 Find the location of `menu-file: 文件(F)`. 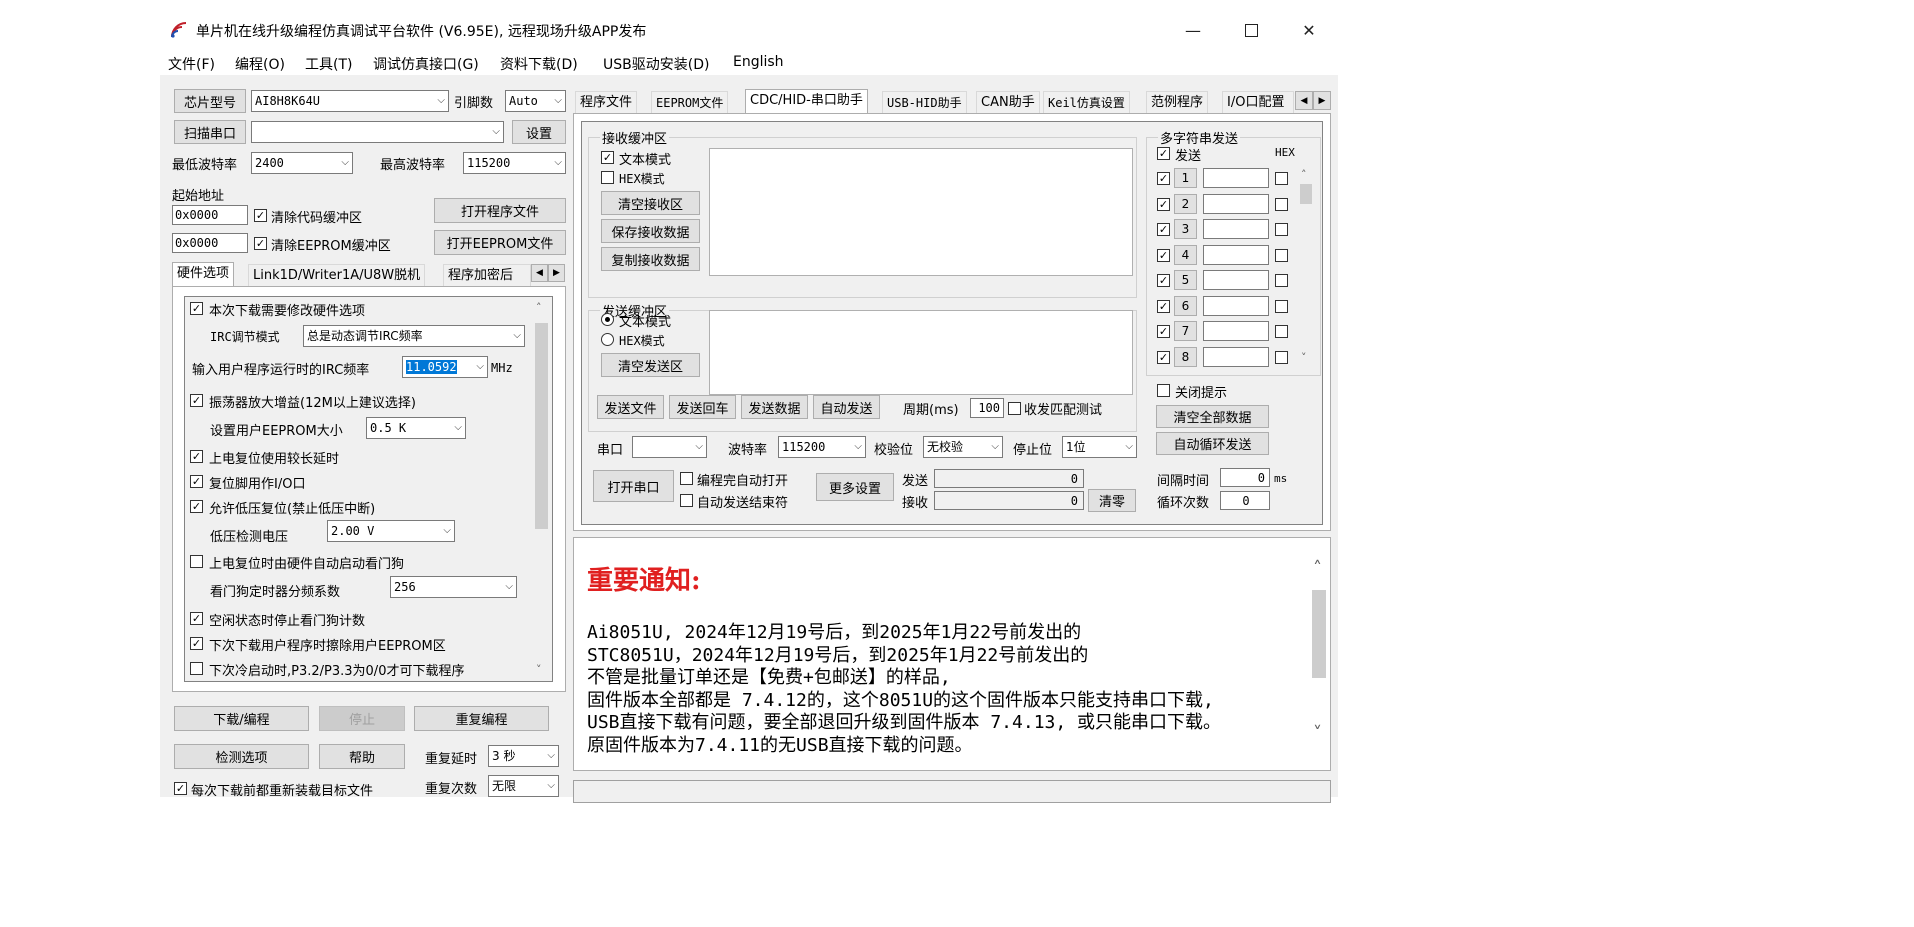

menu-file: 文件(F) is located at coordinates (191, 64).